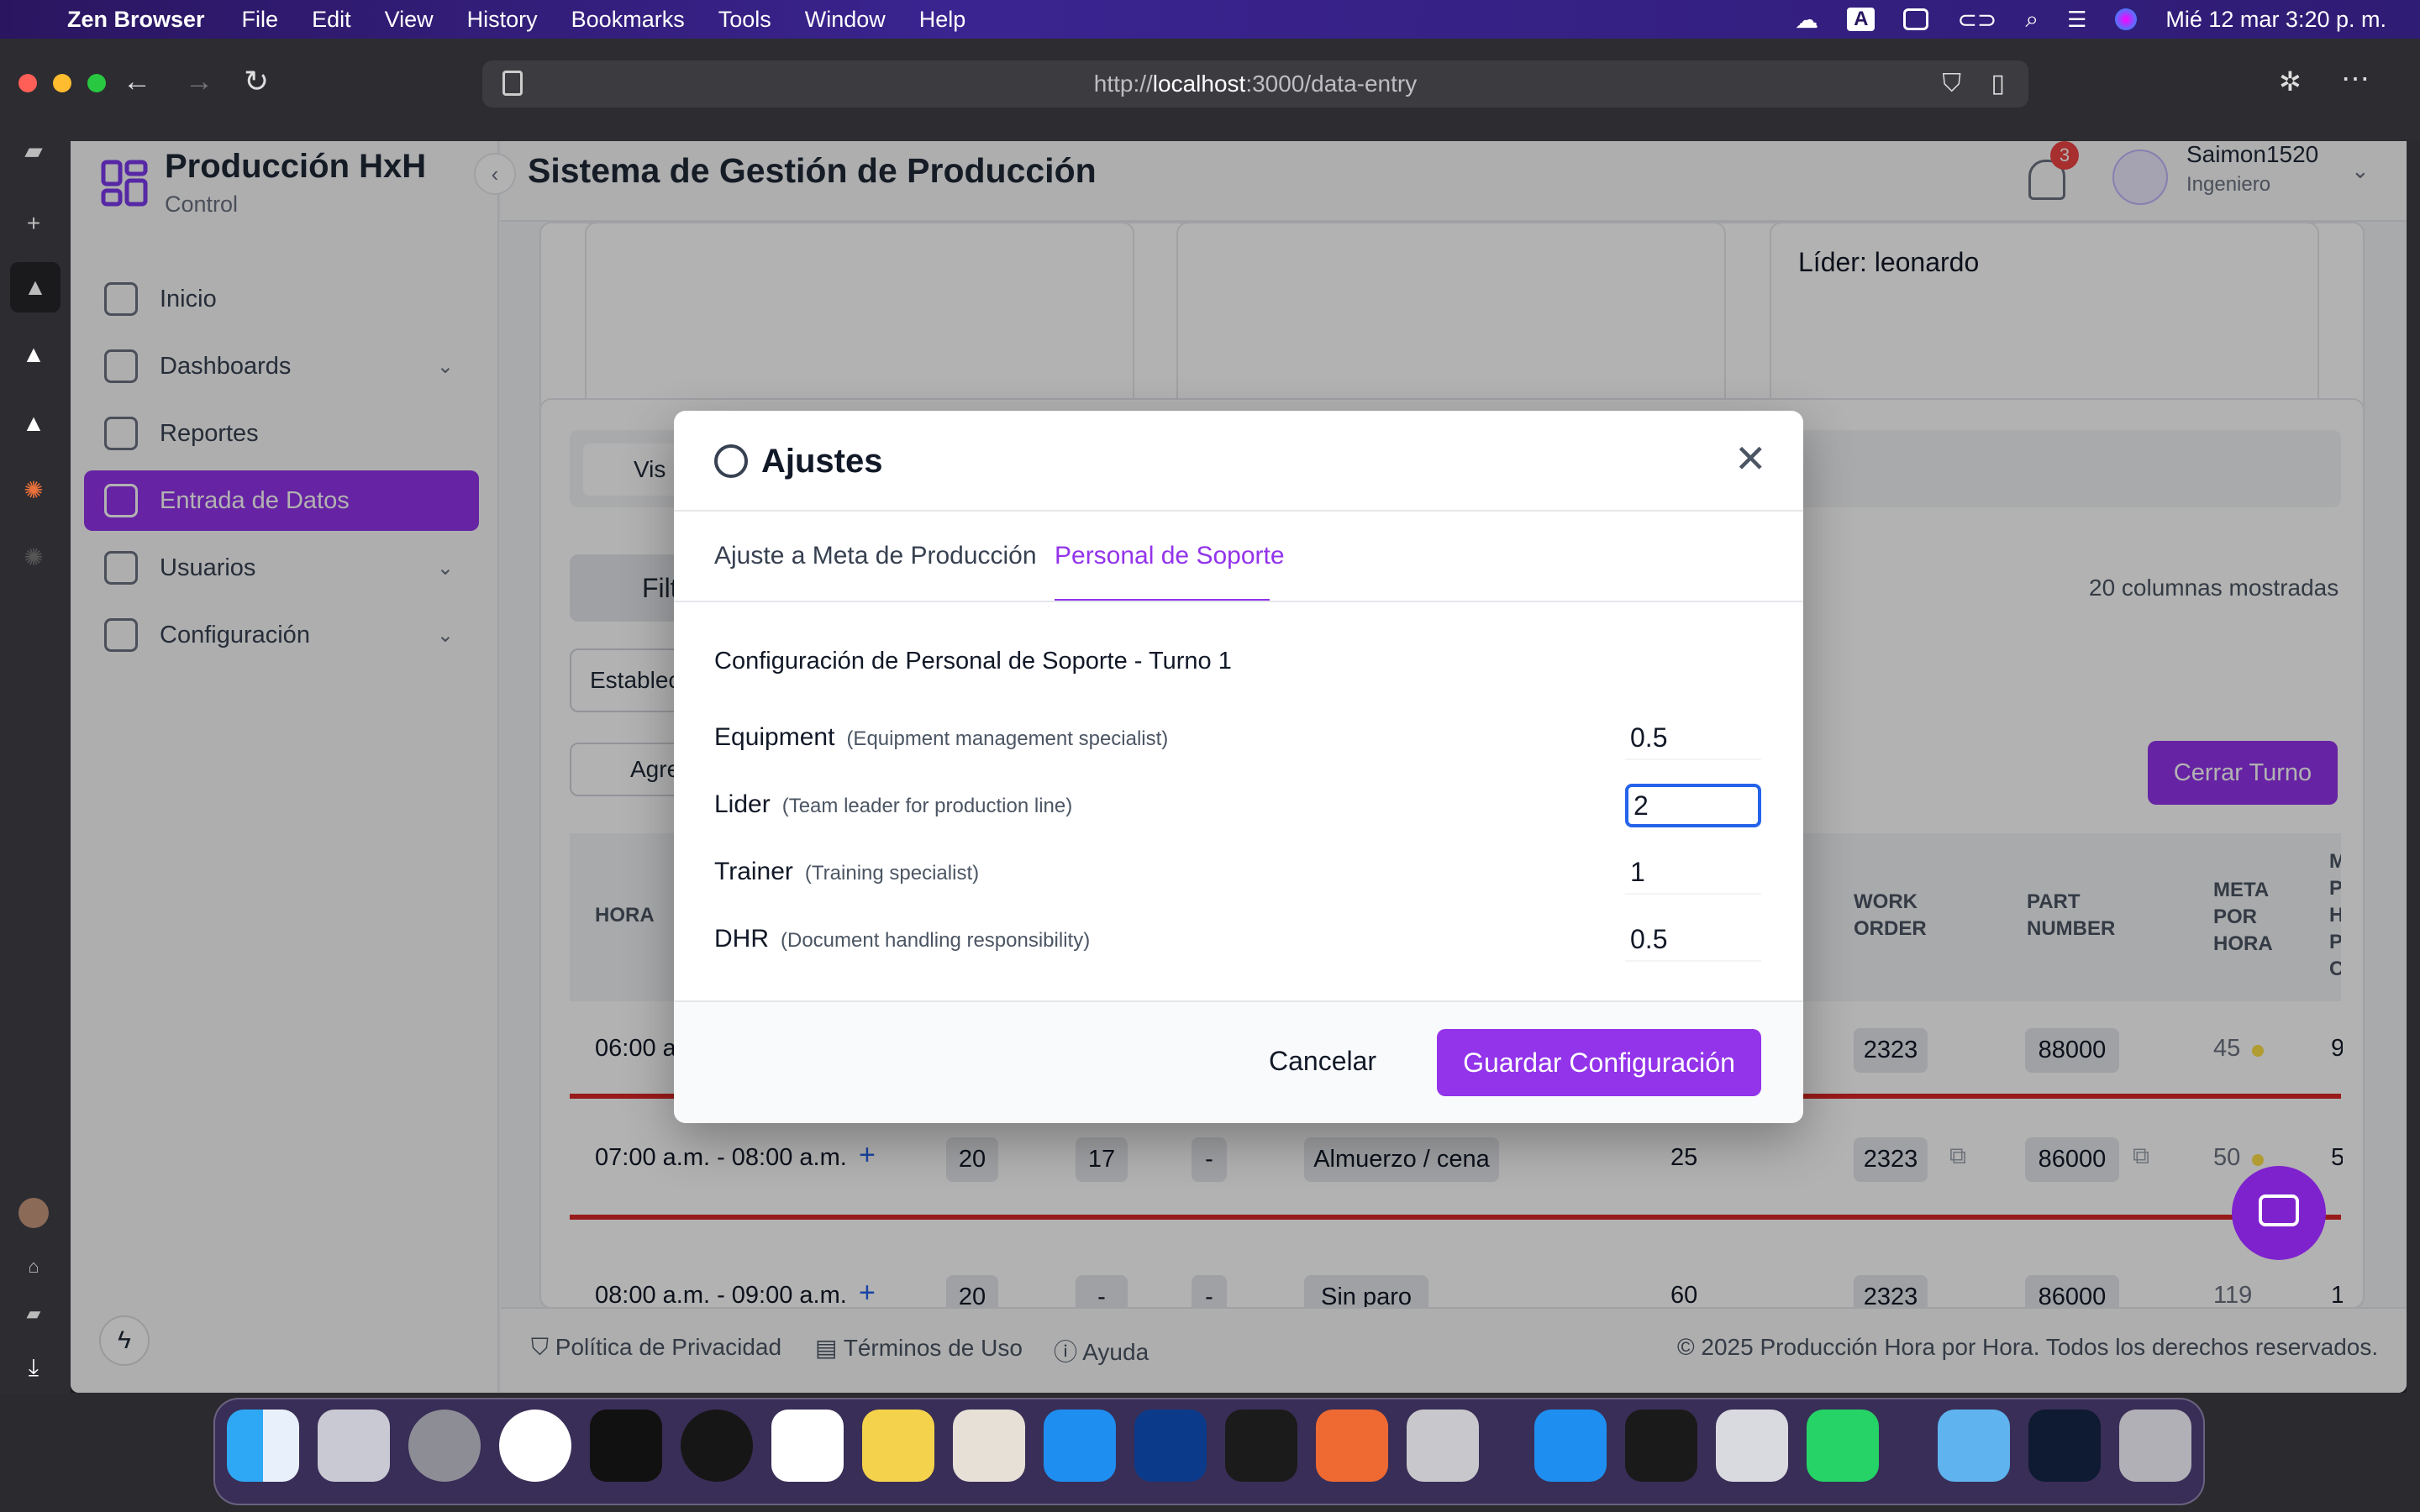 The image size is (2420, 1512). I want to click on tab-personal-soporte: Personal de Soporte, so click(1170, 556).